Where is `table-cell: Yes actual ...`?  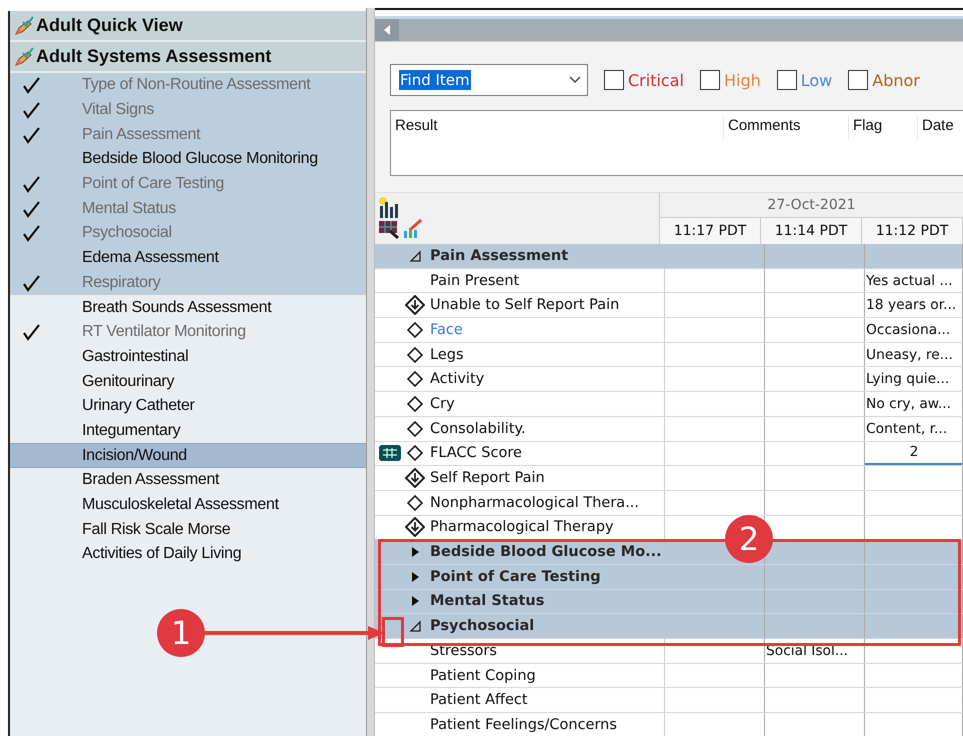 table-cell: Yes actual ... is located at coordinates (909, 280).